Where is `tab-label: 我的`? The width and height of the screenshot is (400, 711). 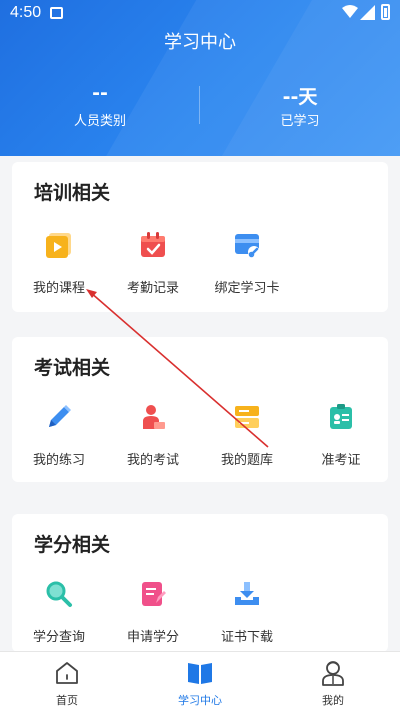
tab-label: 我的 is located at coordinates (333, 700).